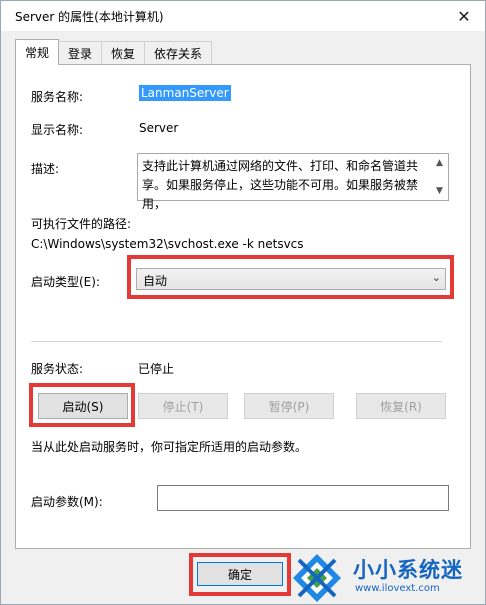  Describe the element at coordinates (123, 53) in the screenshot. I see `tab-recovery: 恢复` at that location.